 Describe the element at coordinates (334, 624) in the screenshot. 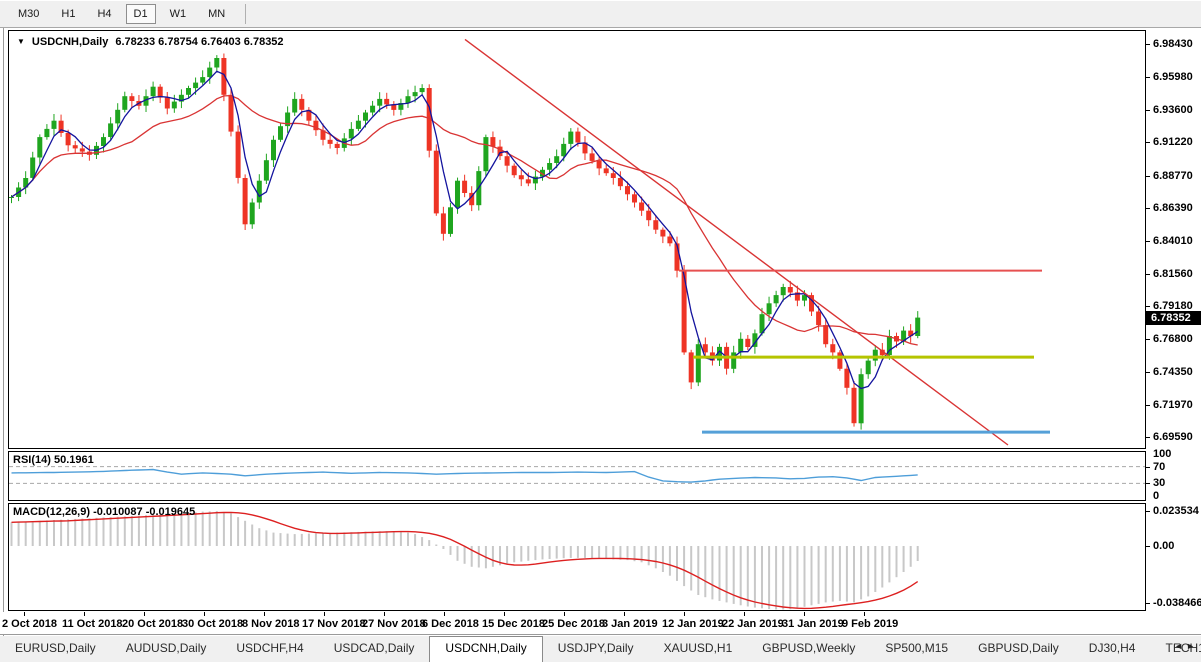

I see `date-label: 17 Nov 2018` at that location.